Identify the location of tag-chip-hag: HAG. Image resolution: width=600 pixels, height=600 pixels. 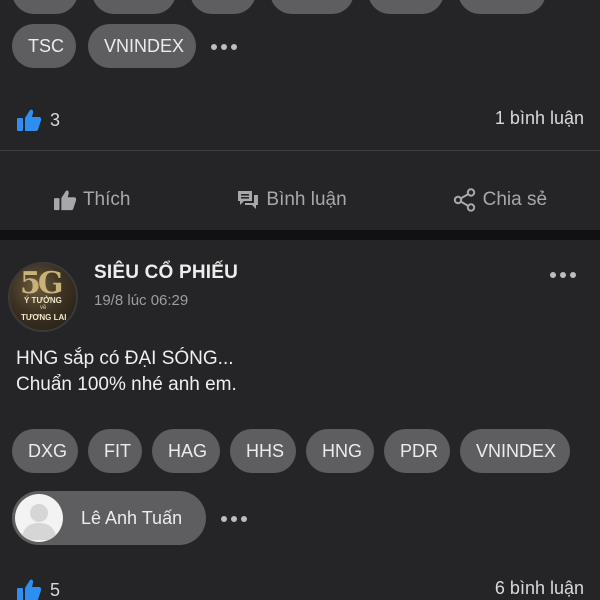
(186, 451).